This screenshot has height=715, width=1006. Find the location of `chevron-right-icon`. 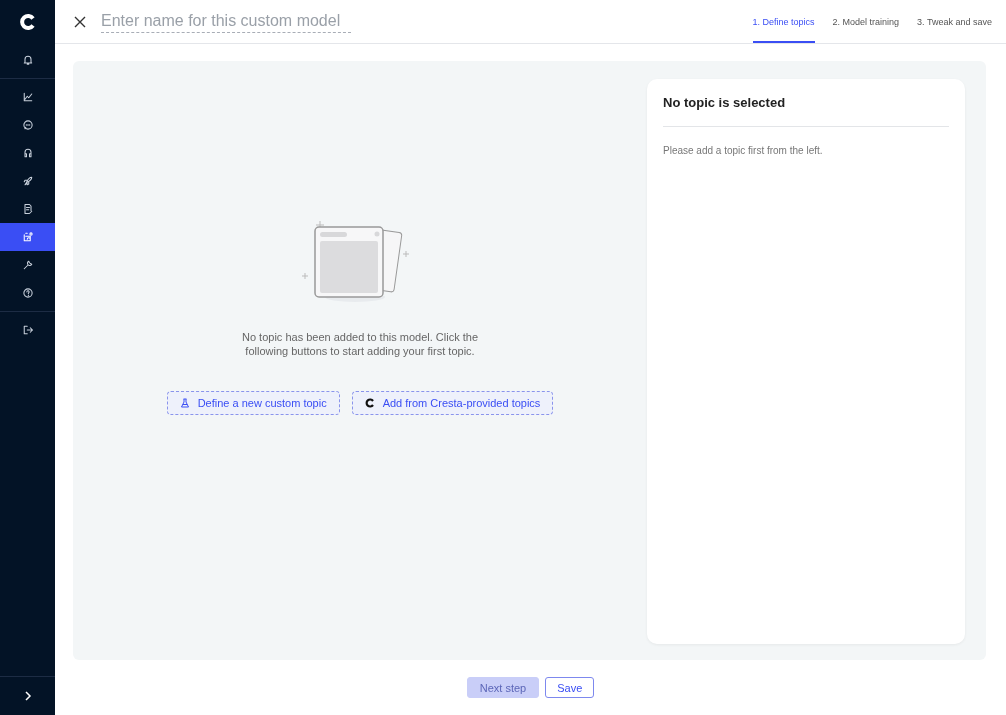

chevron-right-icon is located at coordinates (27, 696).